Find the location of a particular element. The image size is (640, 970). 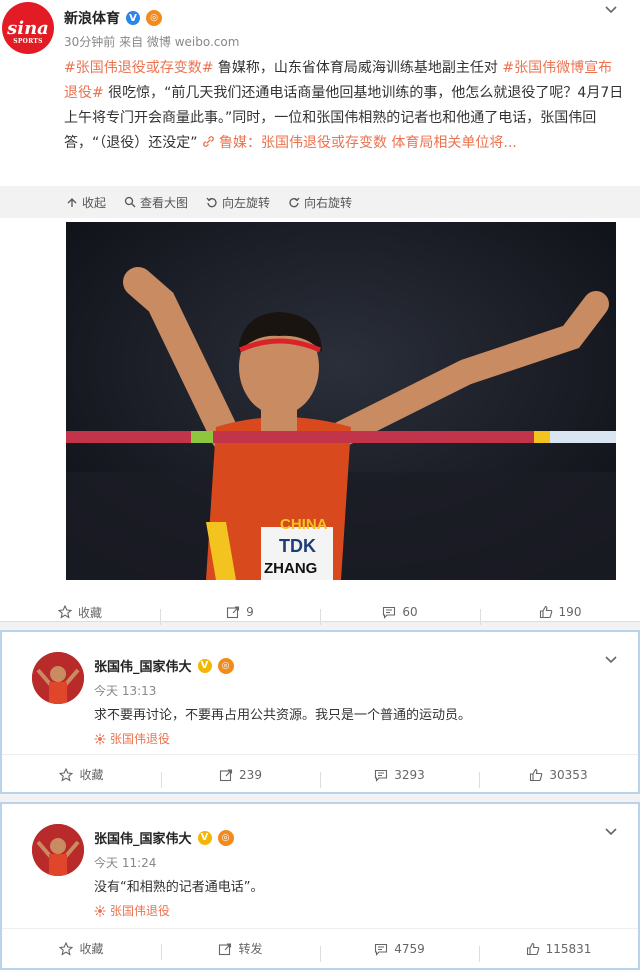

reply-time: 今天 13:13 is located at coordinates (125, 690).